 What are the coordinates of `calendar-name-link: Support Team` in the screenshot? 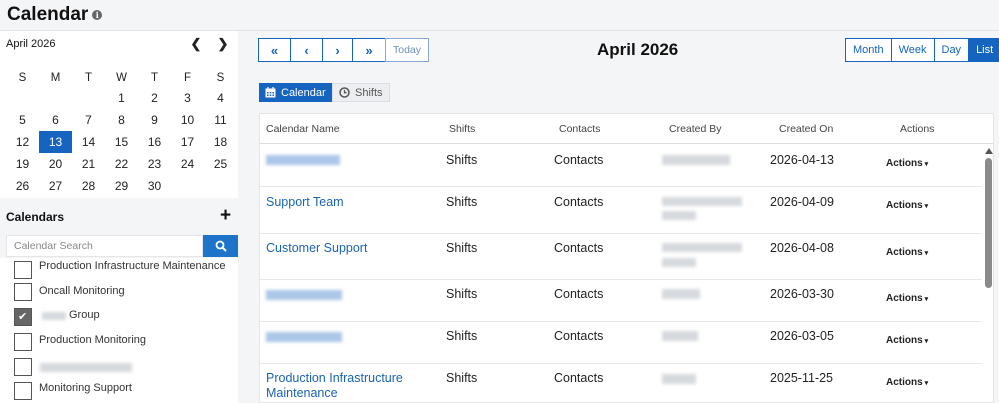 It's located at (305, 202).